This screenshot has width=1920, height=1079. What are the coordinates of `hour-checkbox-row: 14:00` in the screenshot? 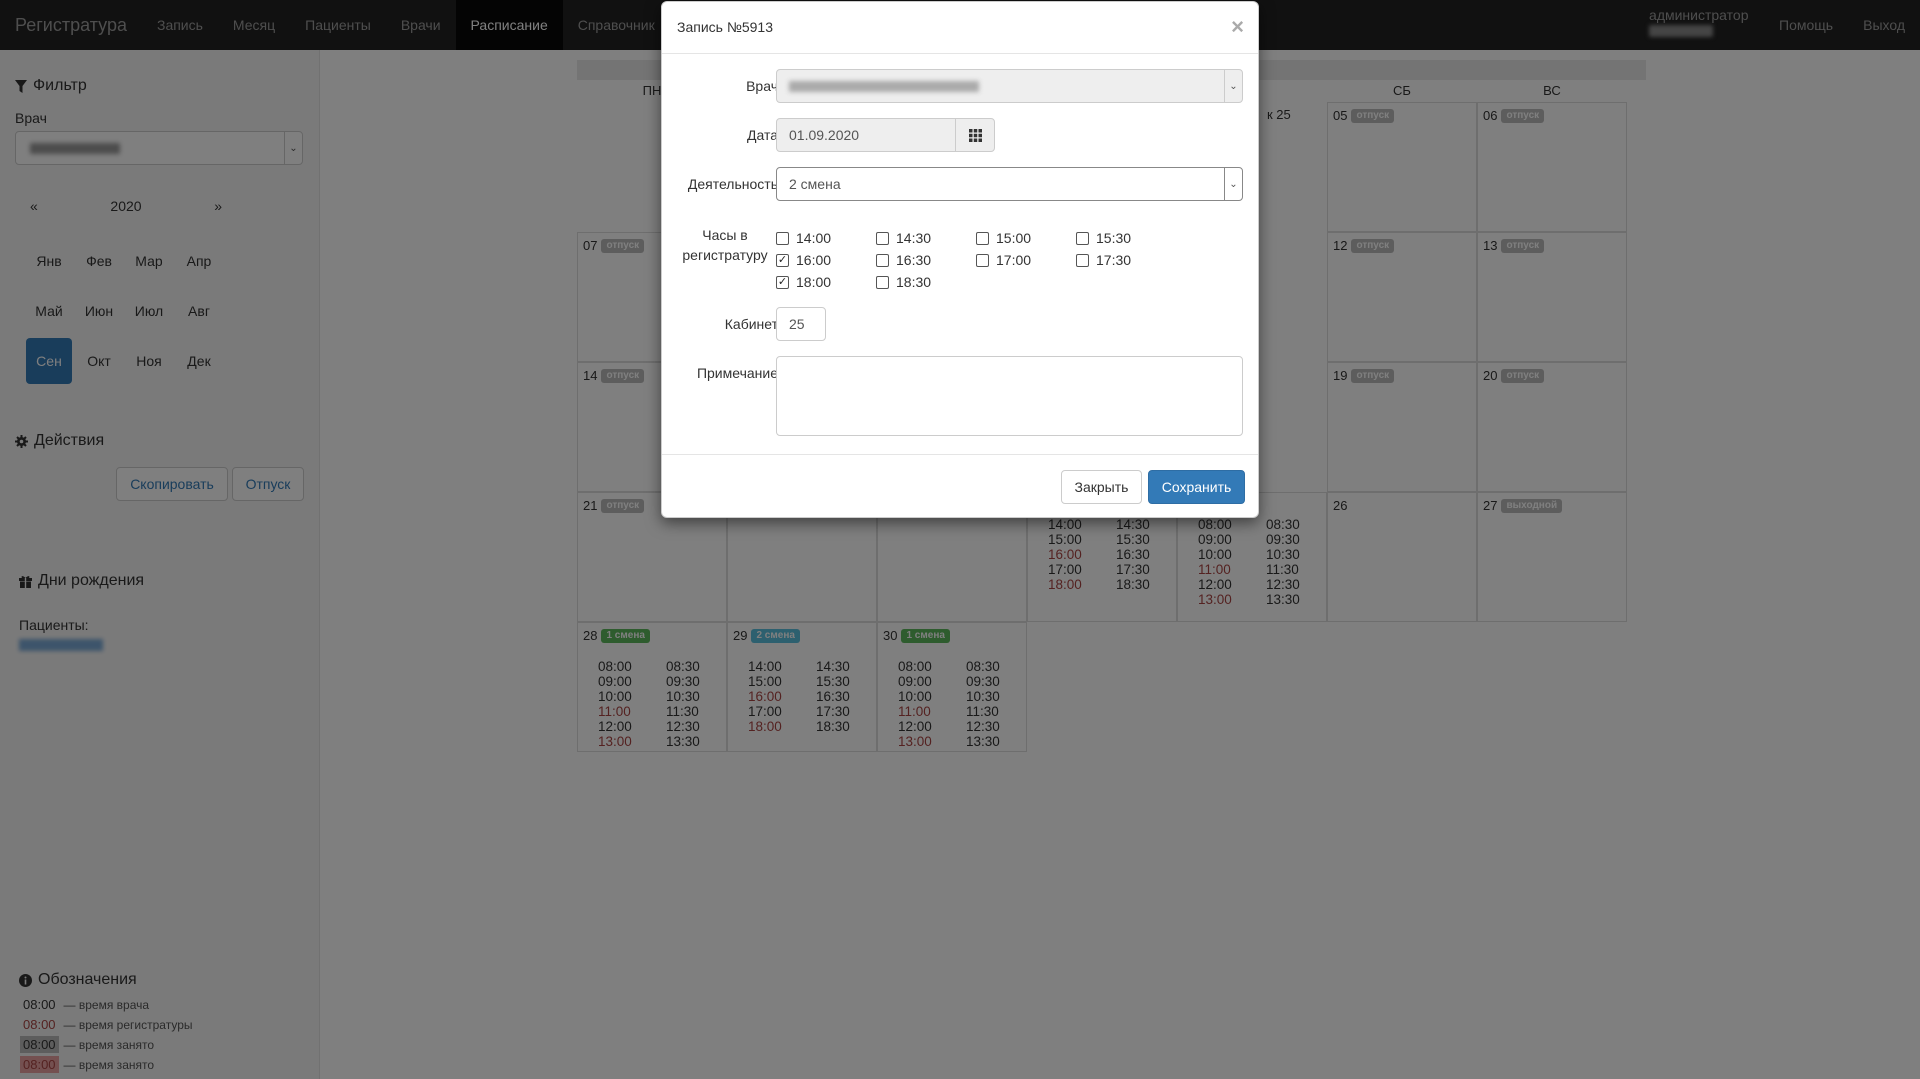 It's located at (803, 238).